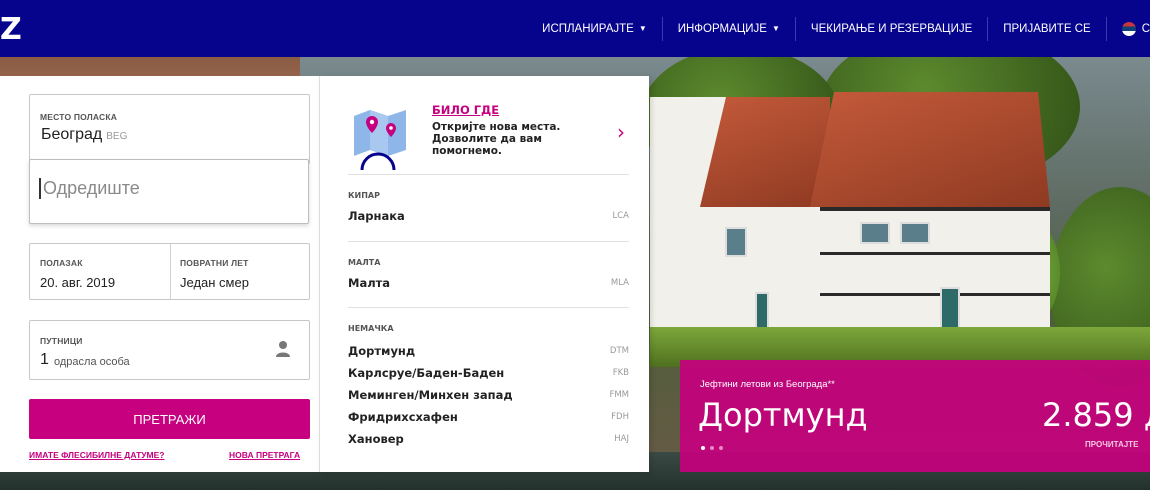 This screenshot has height=490, width=1150. I want to click on passengers-label: ПУТНИЦИ, so click(61, 341).